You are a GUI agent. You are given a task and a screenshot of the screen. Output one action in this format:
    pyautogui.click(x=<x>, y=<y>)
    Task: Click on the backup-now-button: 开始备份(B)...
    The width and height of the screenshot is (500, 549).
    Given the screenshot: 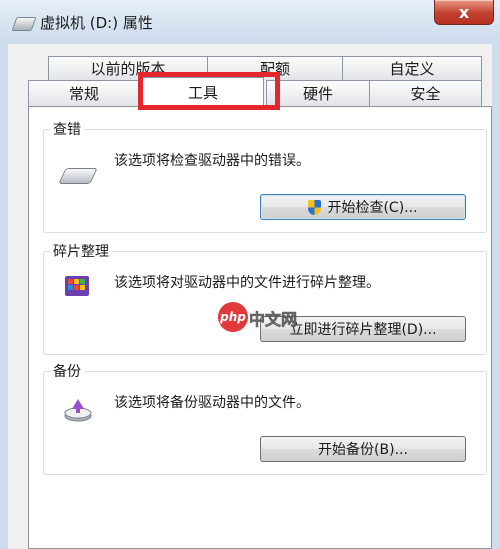 What is the action you would take?
    pyautogui.click(x=363, y=449)
    